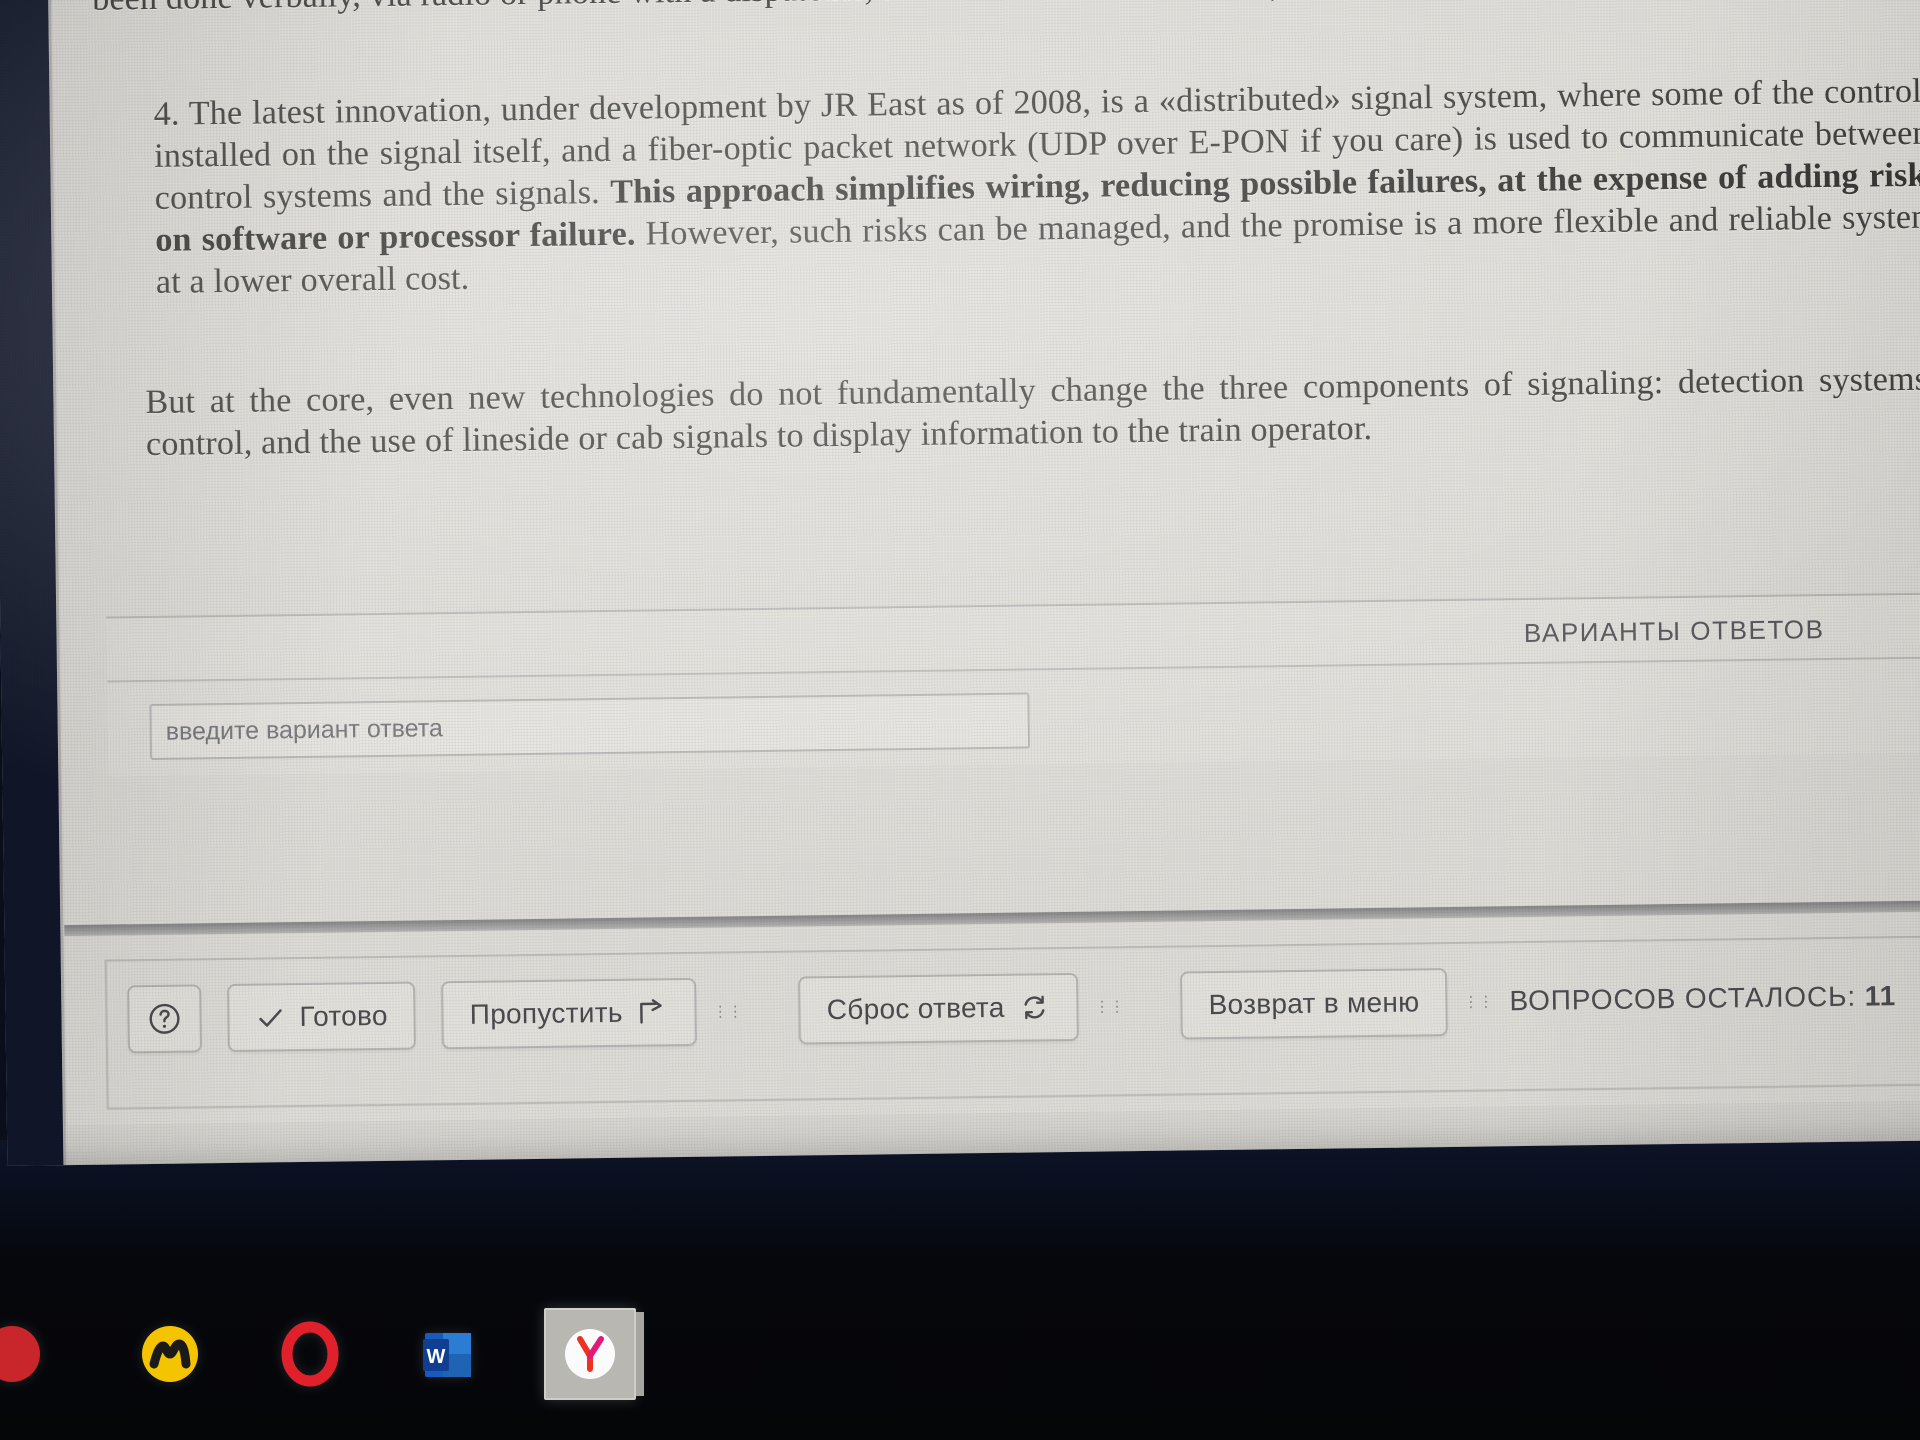  Describe the element at coordinates (590, 1354) in the screenshot. I see `yandex-browser-icon` at that location.